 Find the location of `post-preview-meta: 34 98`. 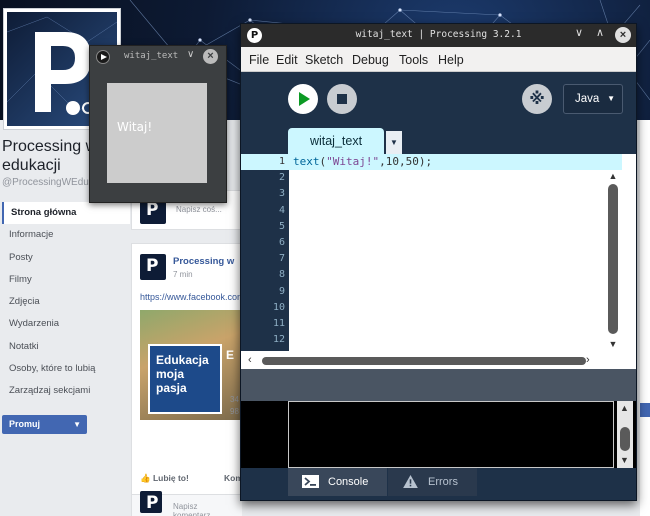

post-preview-meta: 34 98 is located at coordinates (234, 406).